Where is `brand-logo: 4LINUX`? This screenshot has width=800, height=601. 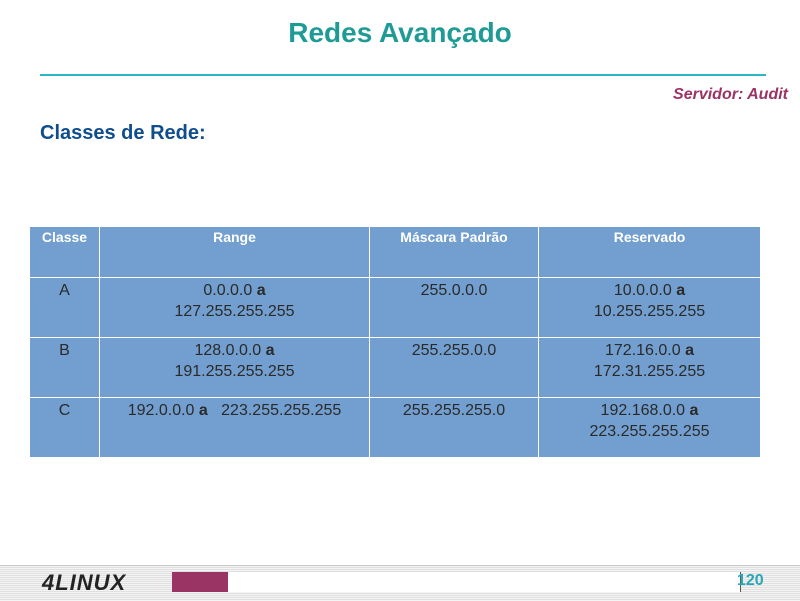 brand-logo: 4LINUX is located at coordinates (84, 582).